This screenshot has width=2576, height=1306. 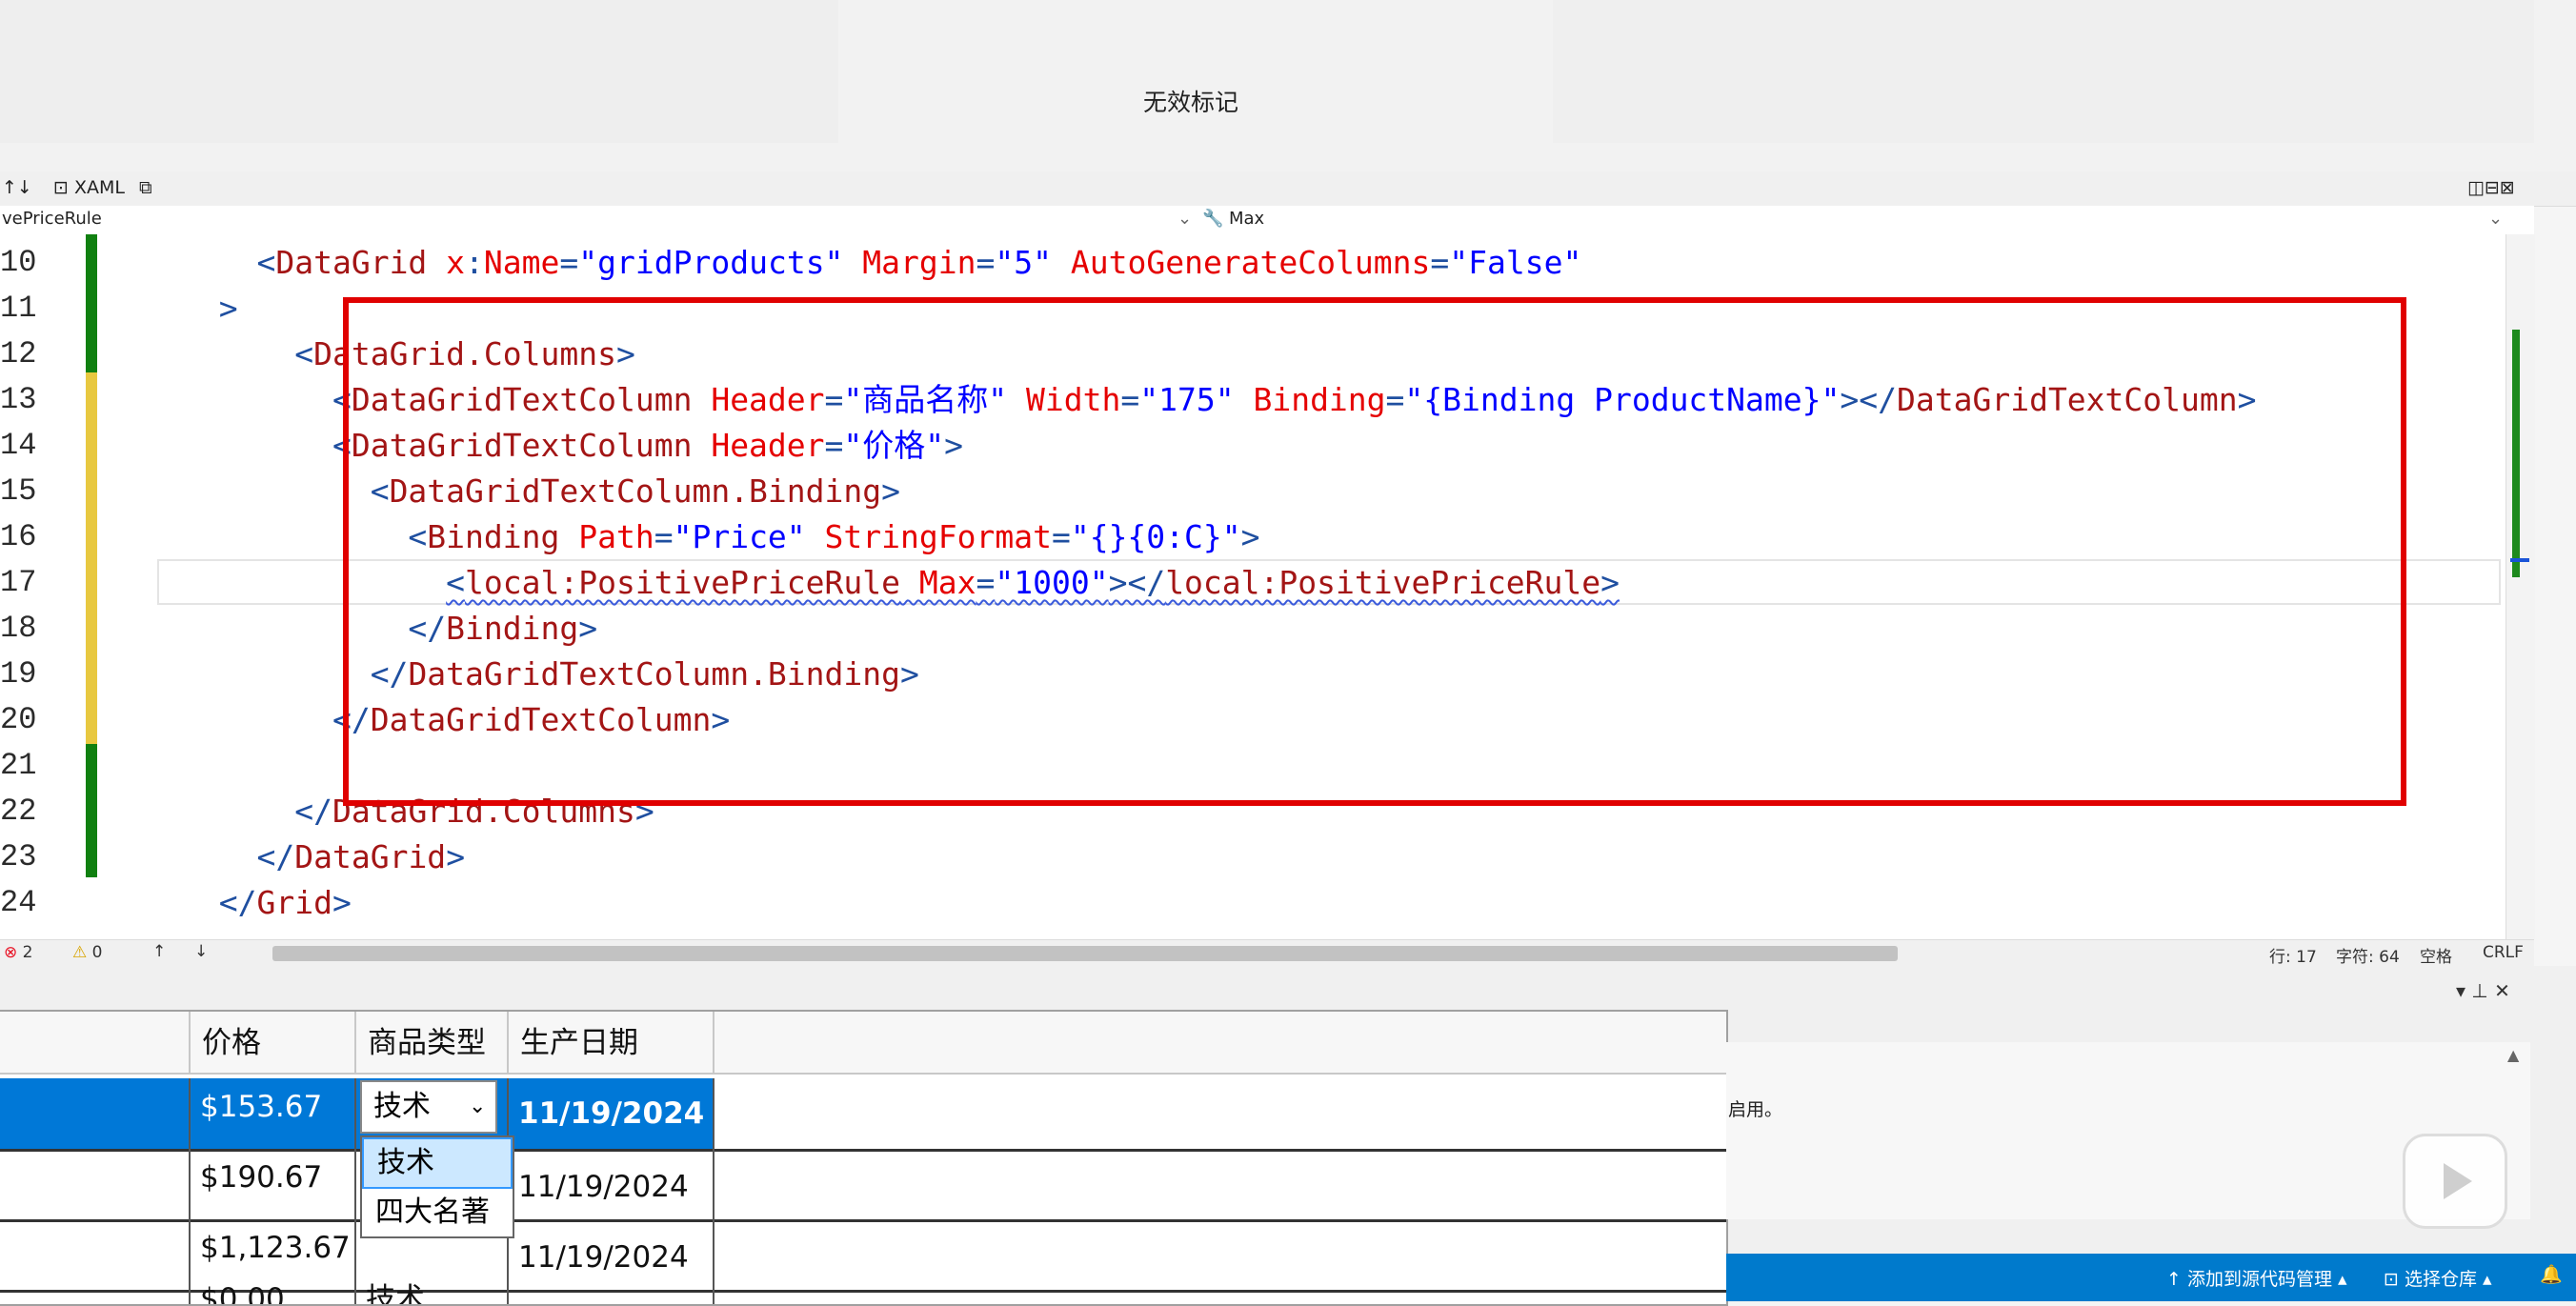 I want to click on price-cell: $190.67, so click(x=273, y=1184).